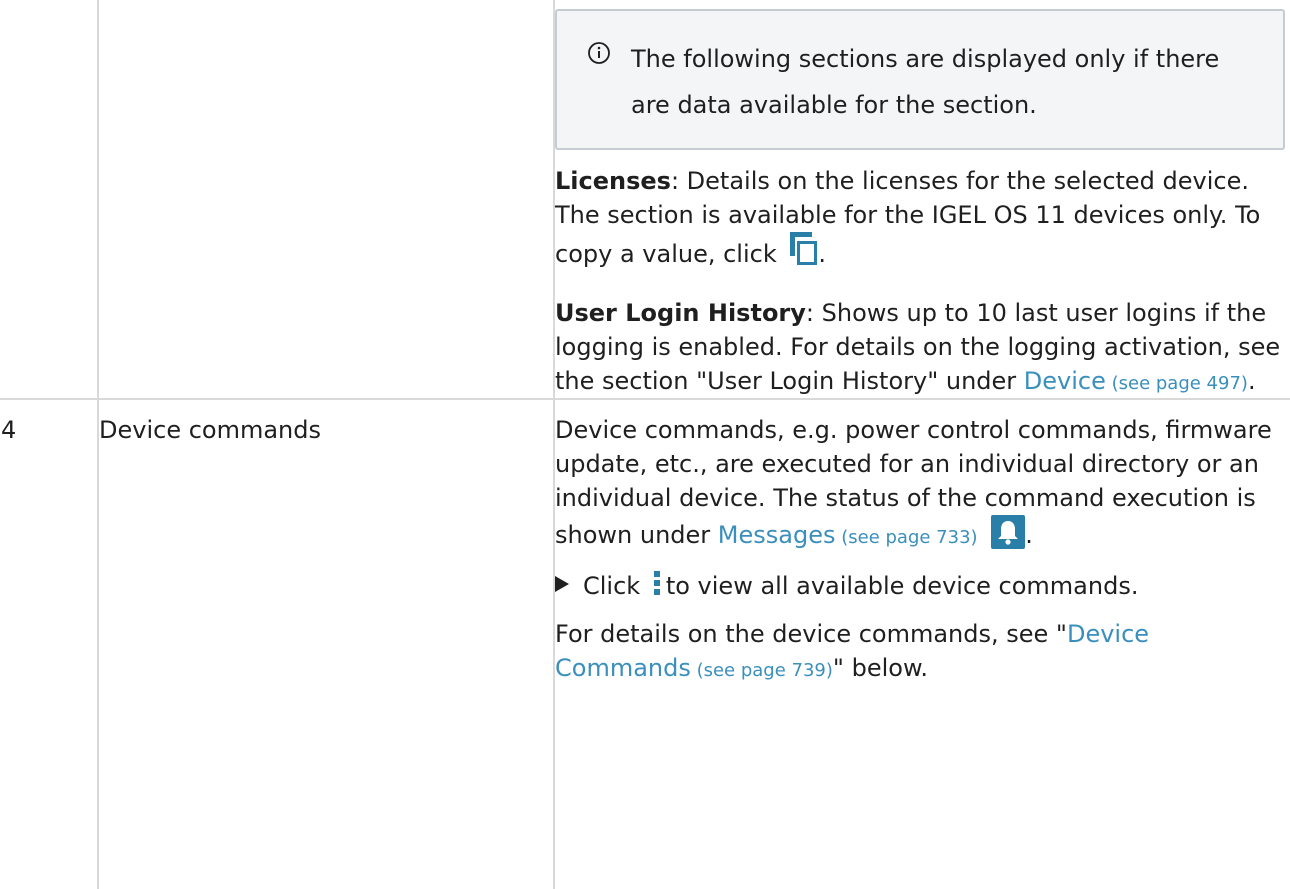 This screenshot has height=889, width=1290. What do you see at coordinates (612, 586) in the screenshot?
I see `step-text-before: Click` at bounding box center [612, 586].